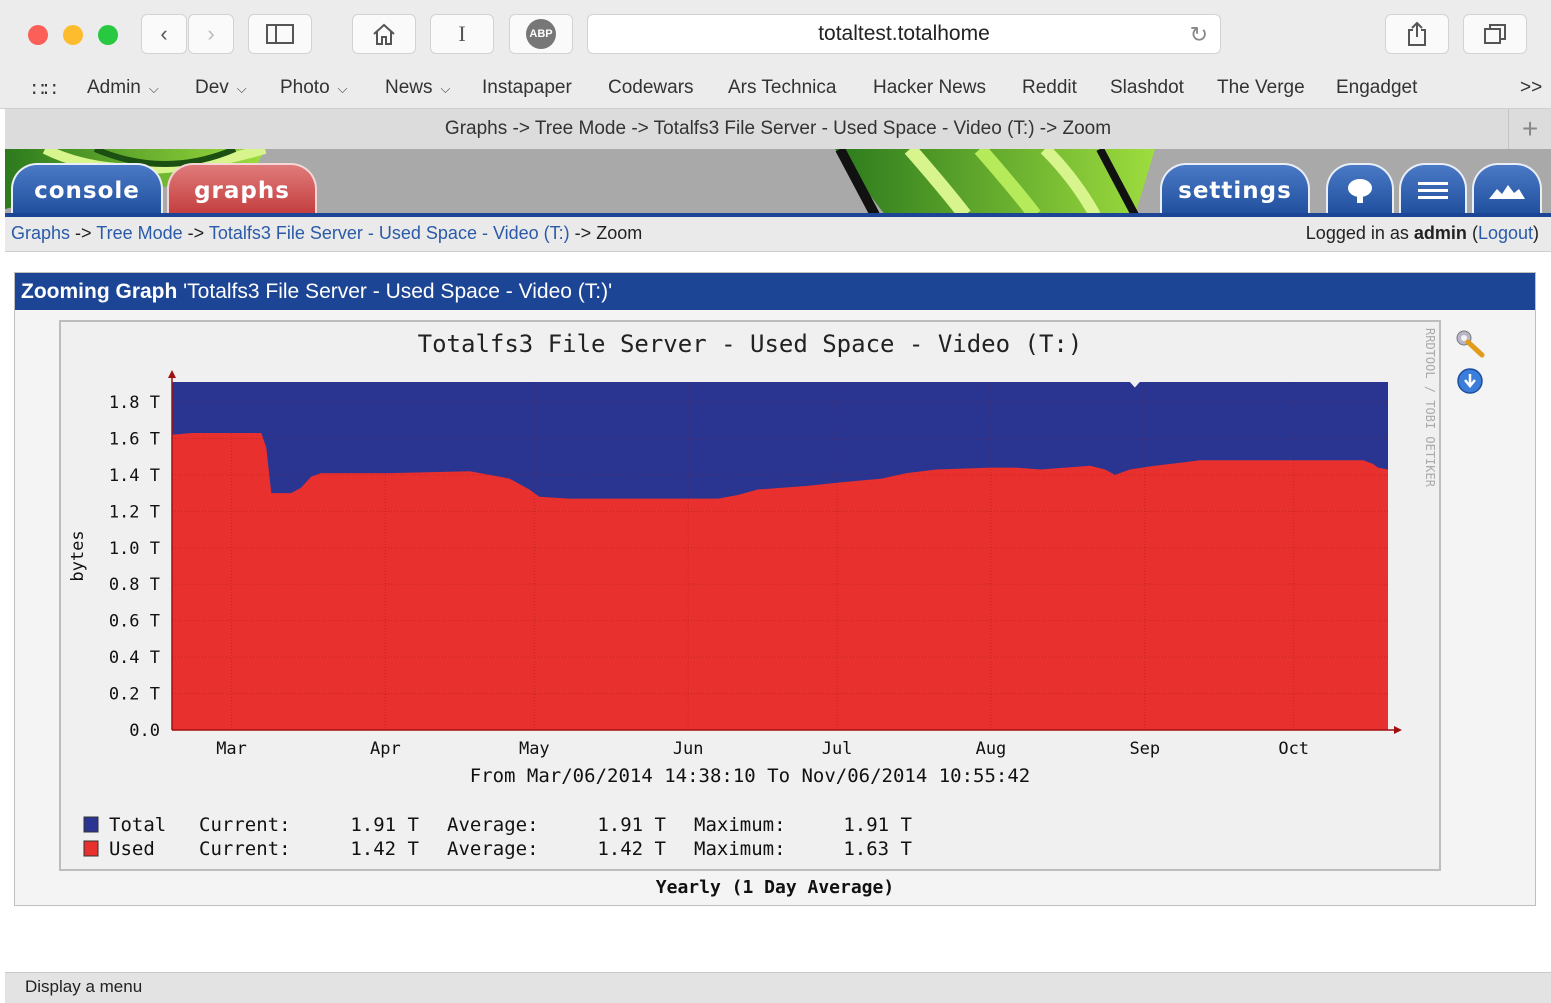 This screenshot has height=1003, width=1551. I want to click on tab-console: console, so click(87, 189).